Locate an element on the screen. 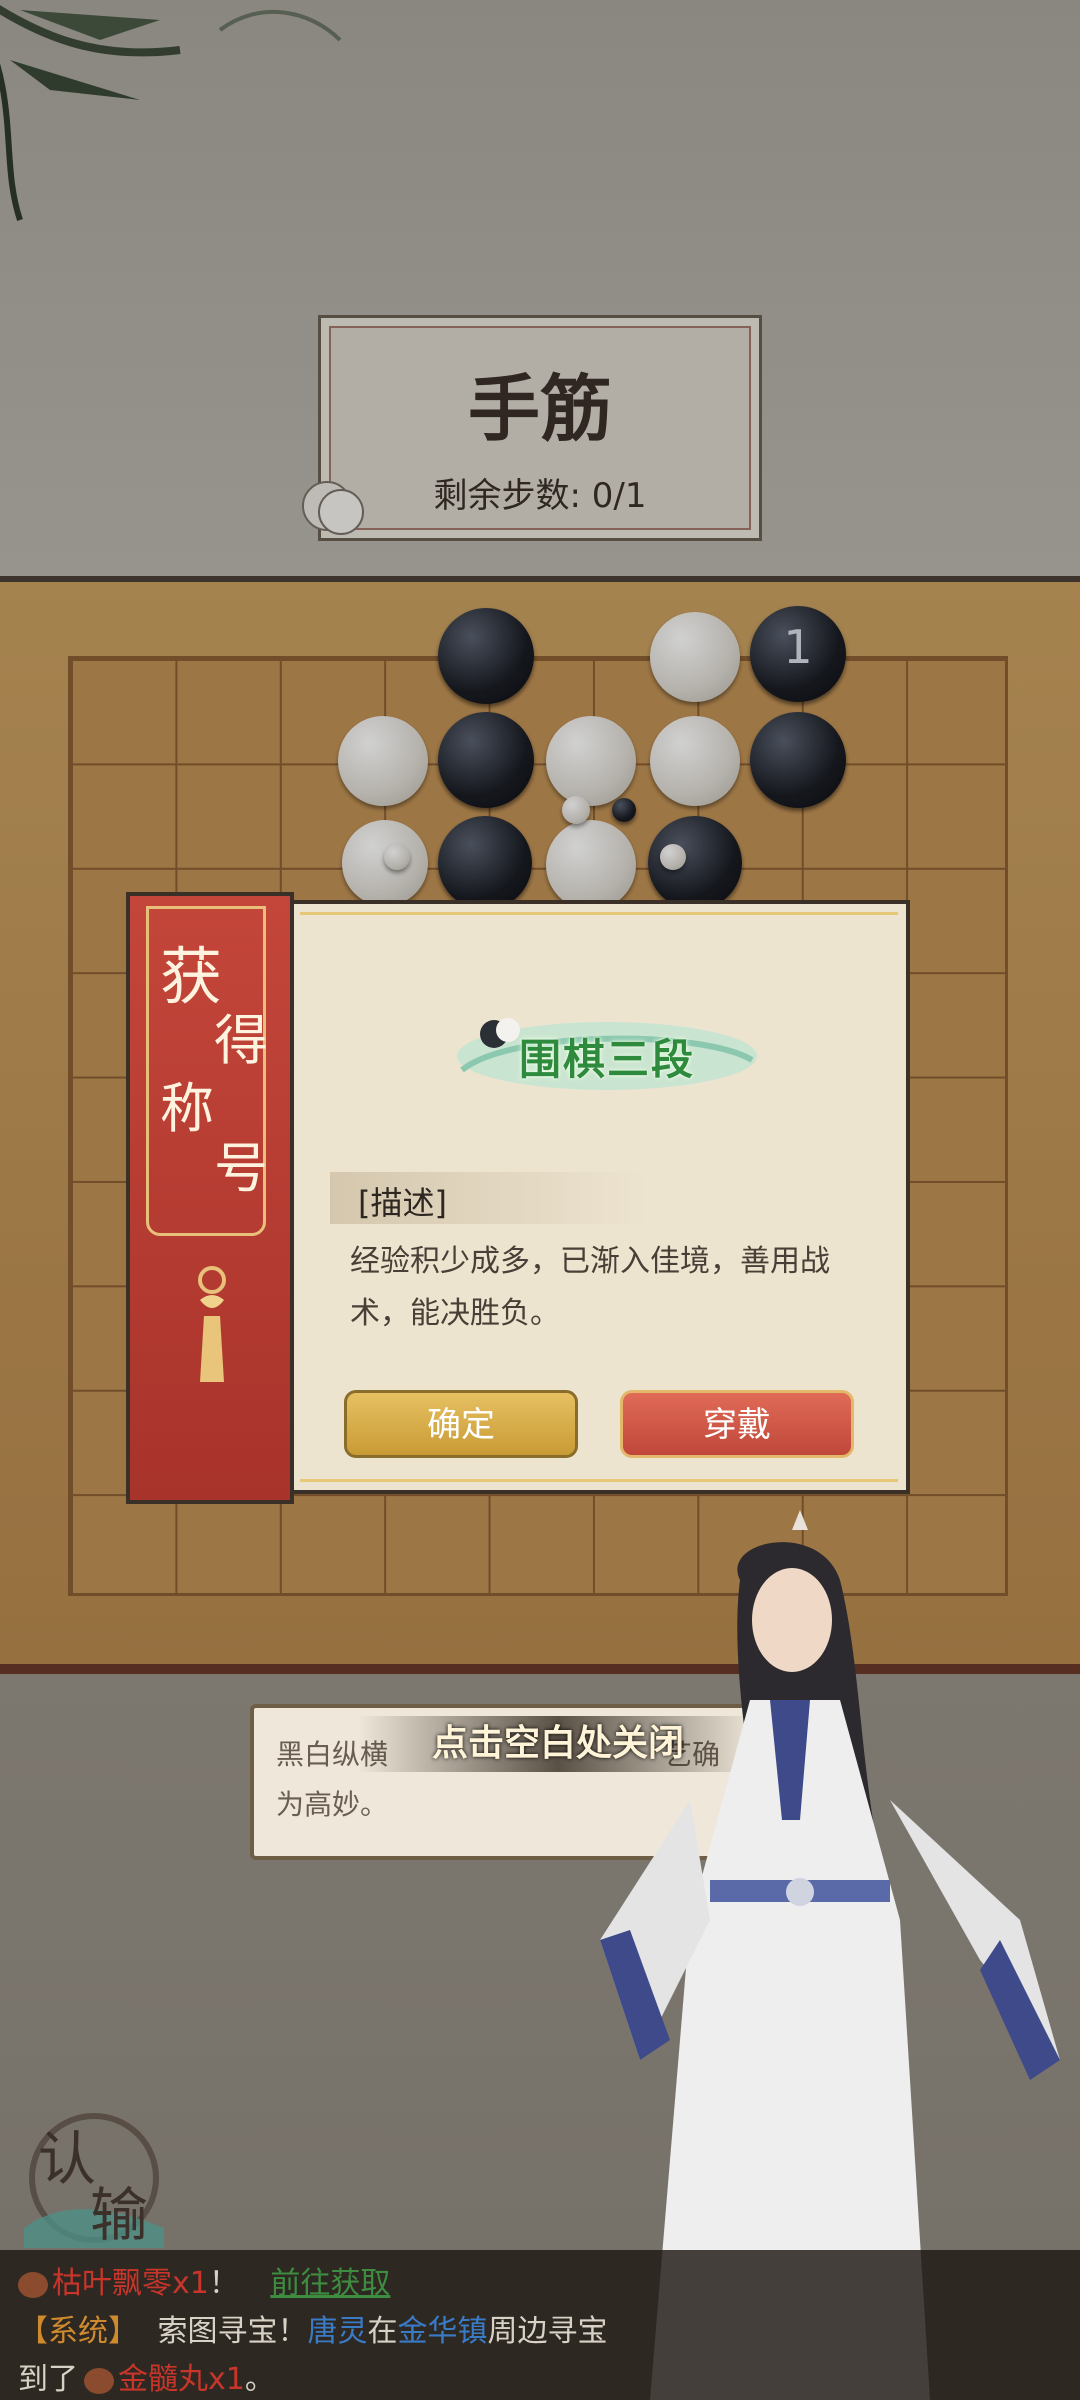  chat-text: 在 is located at coordinates (382, 2331).